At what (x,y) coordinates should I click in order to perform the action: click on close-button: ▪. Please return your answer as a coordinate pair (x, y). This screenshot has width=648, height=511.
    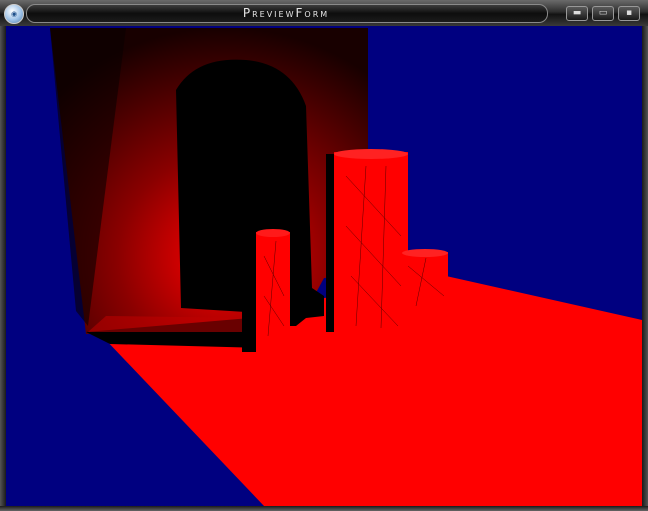
    Looking at the image, I should click on (629, 13).